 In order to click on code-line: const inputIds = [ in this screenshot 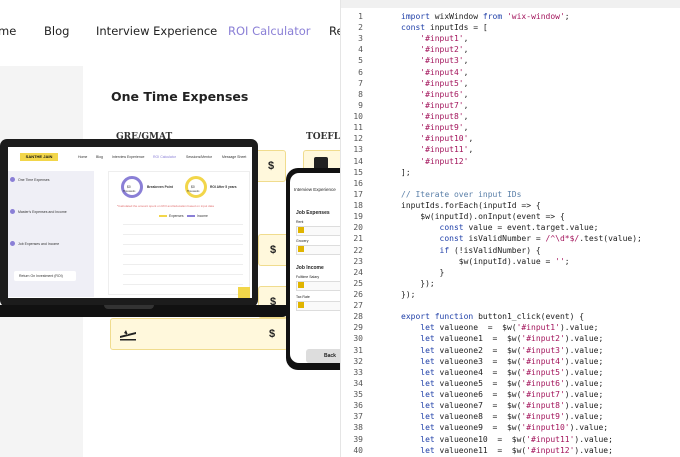, I will do `click(444, 27)`.